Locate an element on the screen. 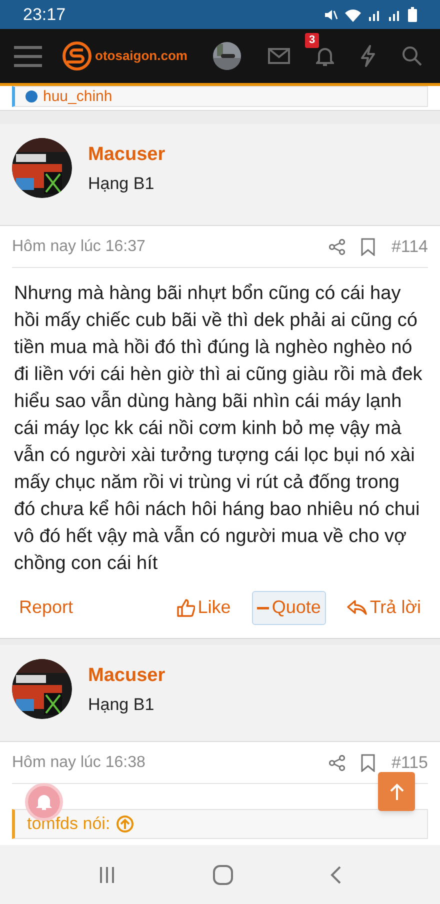 The image size is (440, 904). post-time: Hôm nay lúc 16:37 is located at coordinates (79, 246).